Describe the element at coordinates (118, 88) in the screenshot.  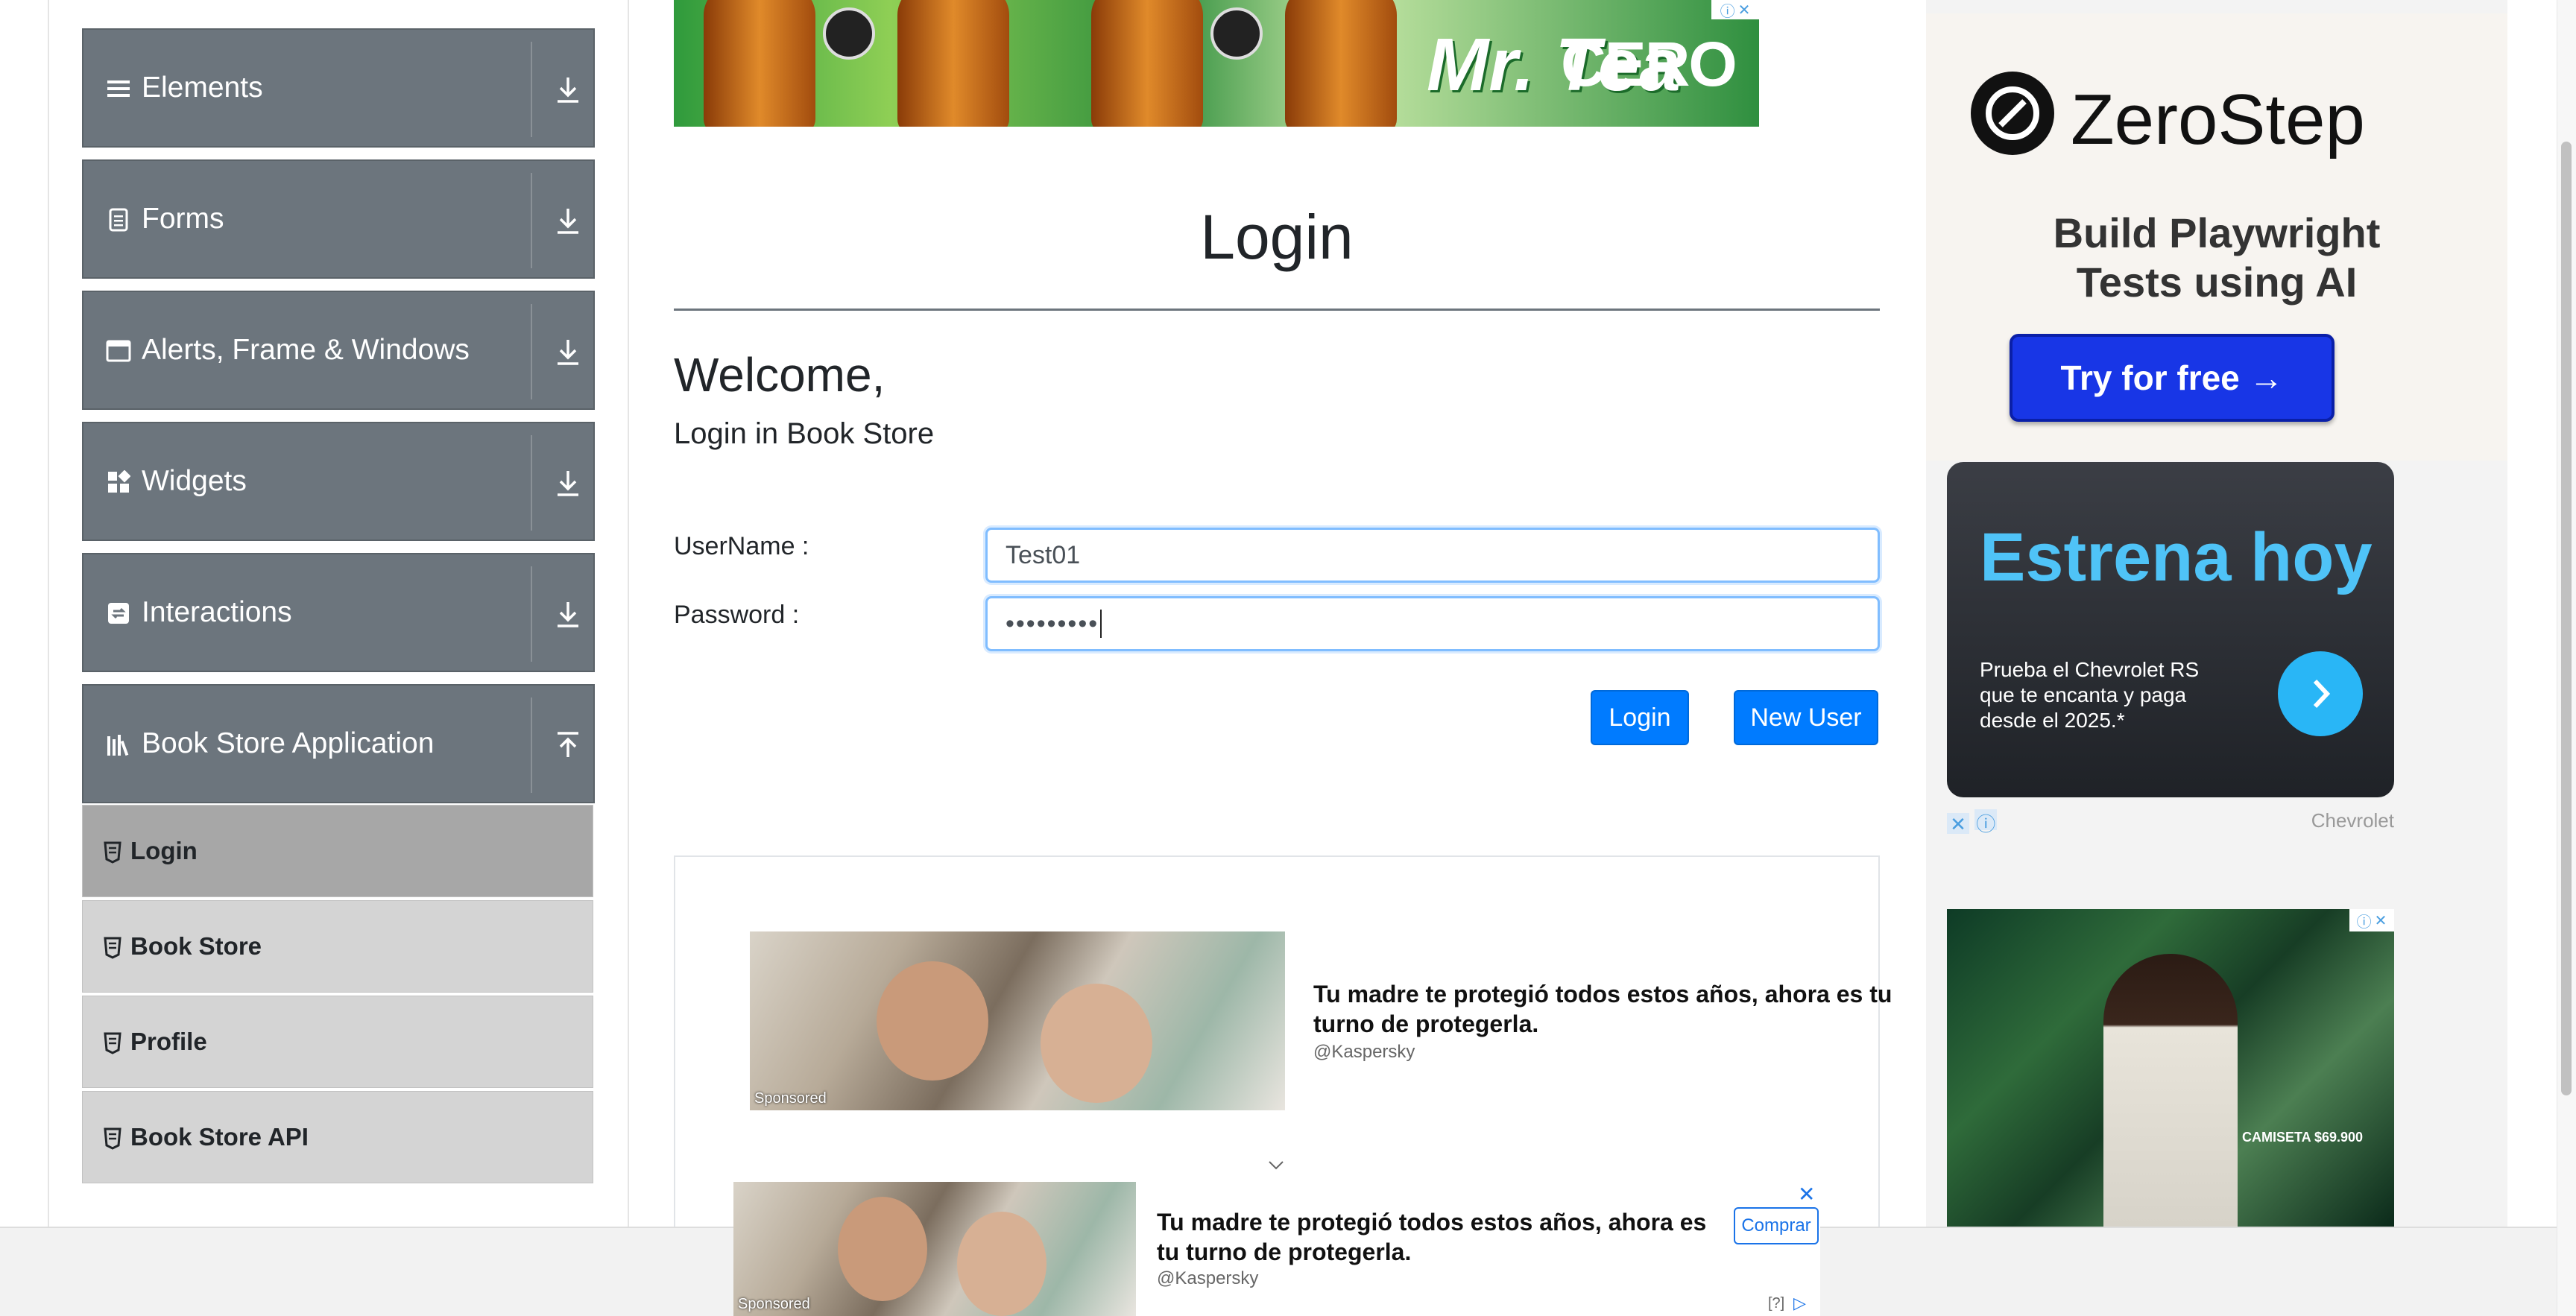
I see `list-icon` at that location.